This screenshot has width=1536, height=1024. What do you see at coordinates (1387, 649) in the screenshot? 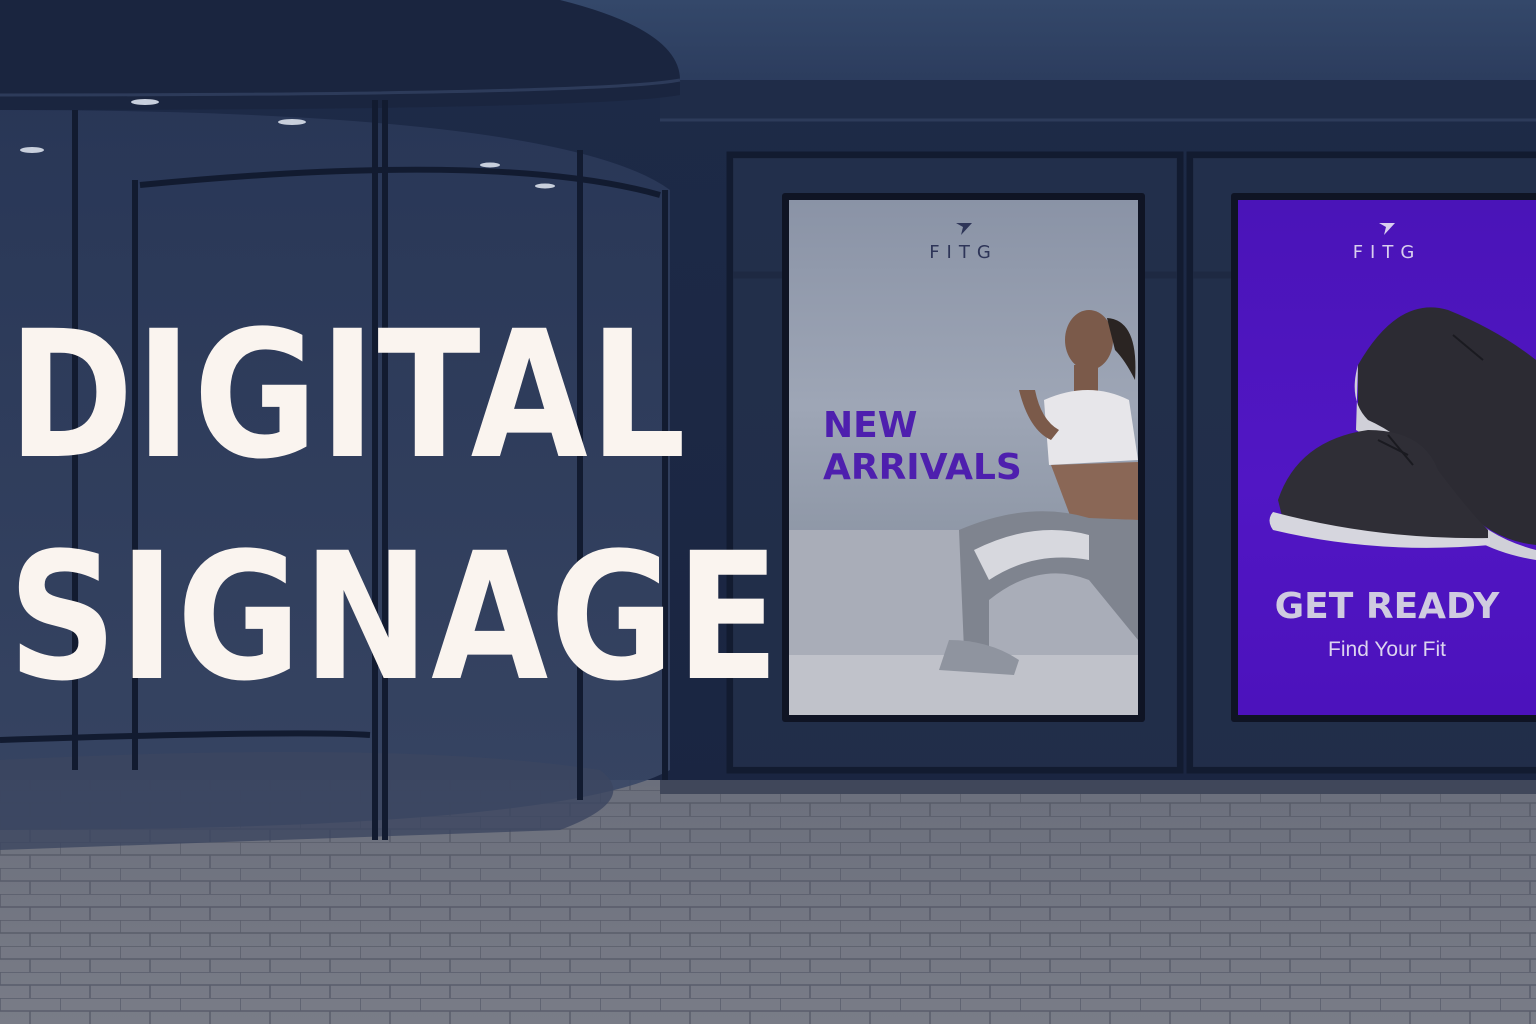
I see `promo-subline: Find Your Fit` at bounding box center [1387, 649].